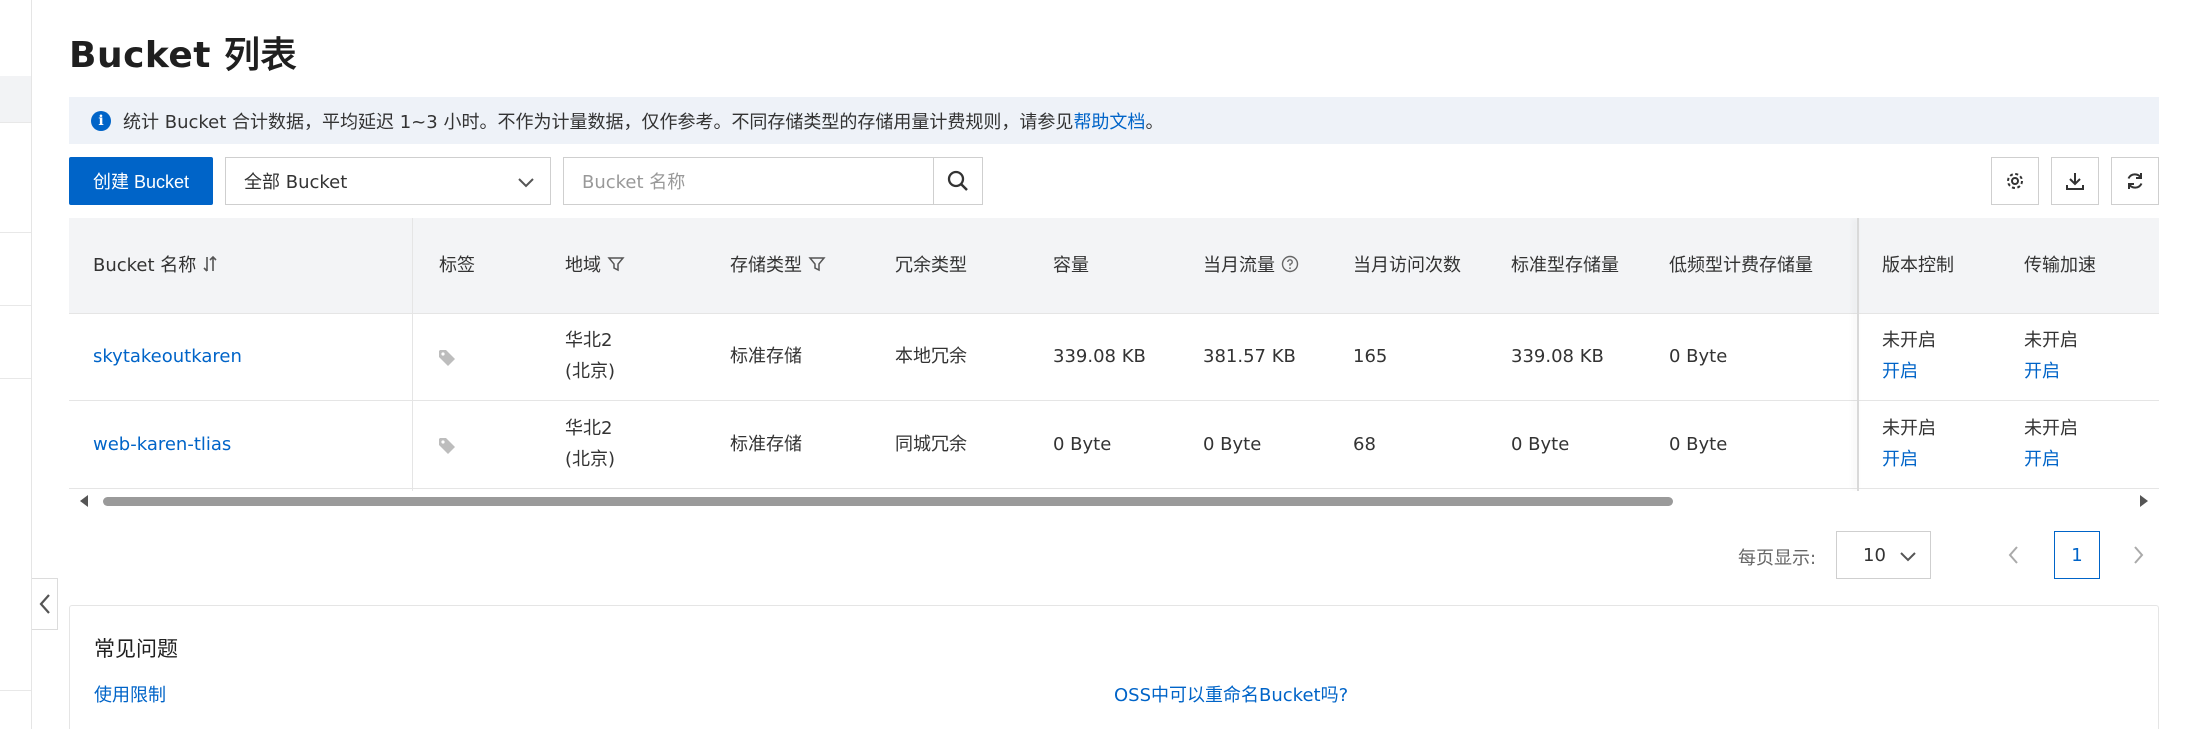 This screenshot has width=2208, height=729. Describe the element at coordinates (296, 182) in the screenshot. I see `bucket-filter-value: 全部 Bucket` at that location.